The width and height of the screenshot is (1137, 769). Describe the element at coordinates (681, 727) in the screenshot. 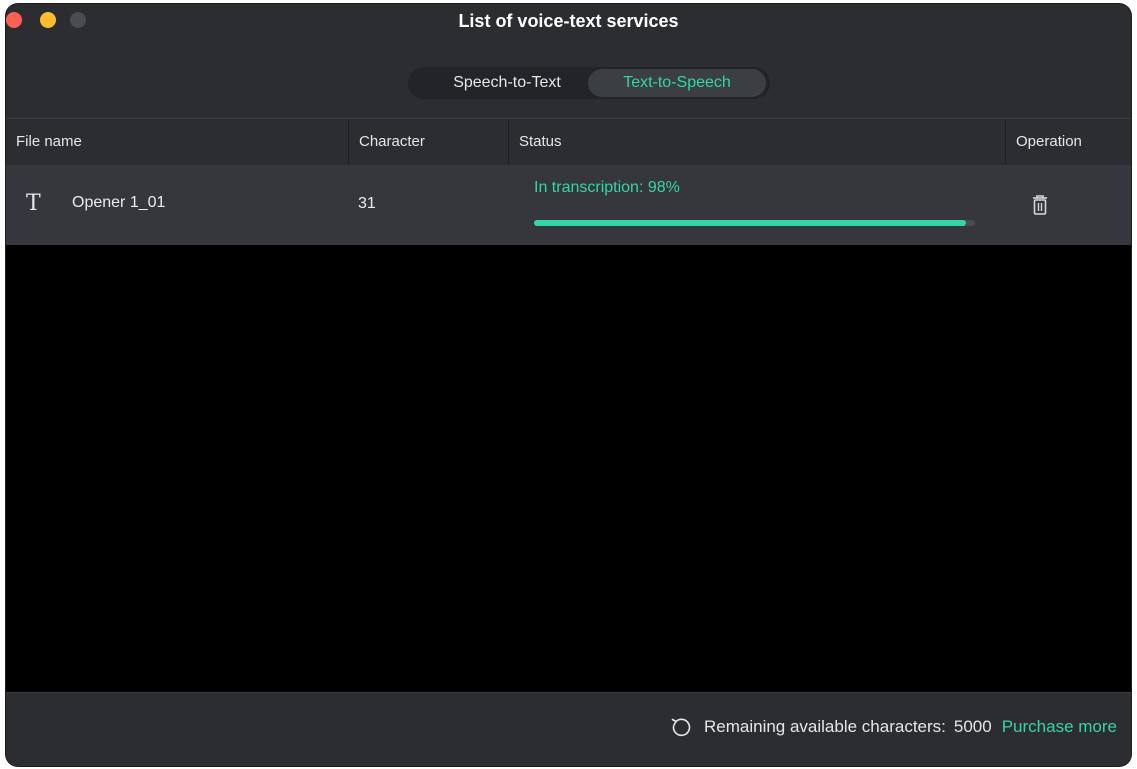

I see `refresh-icon` at that location.